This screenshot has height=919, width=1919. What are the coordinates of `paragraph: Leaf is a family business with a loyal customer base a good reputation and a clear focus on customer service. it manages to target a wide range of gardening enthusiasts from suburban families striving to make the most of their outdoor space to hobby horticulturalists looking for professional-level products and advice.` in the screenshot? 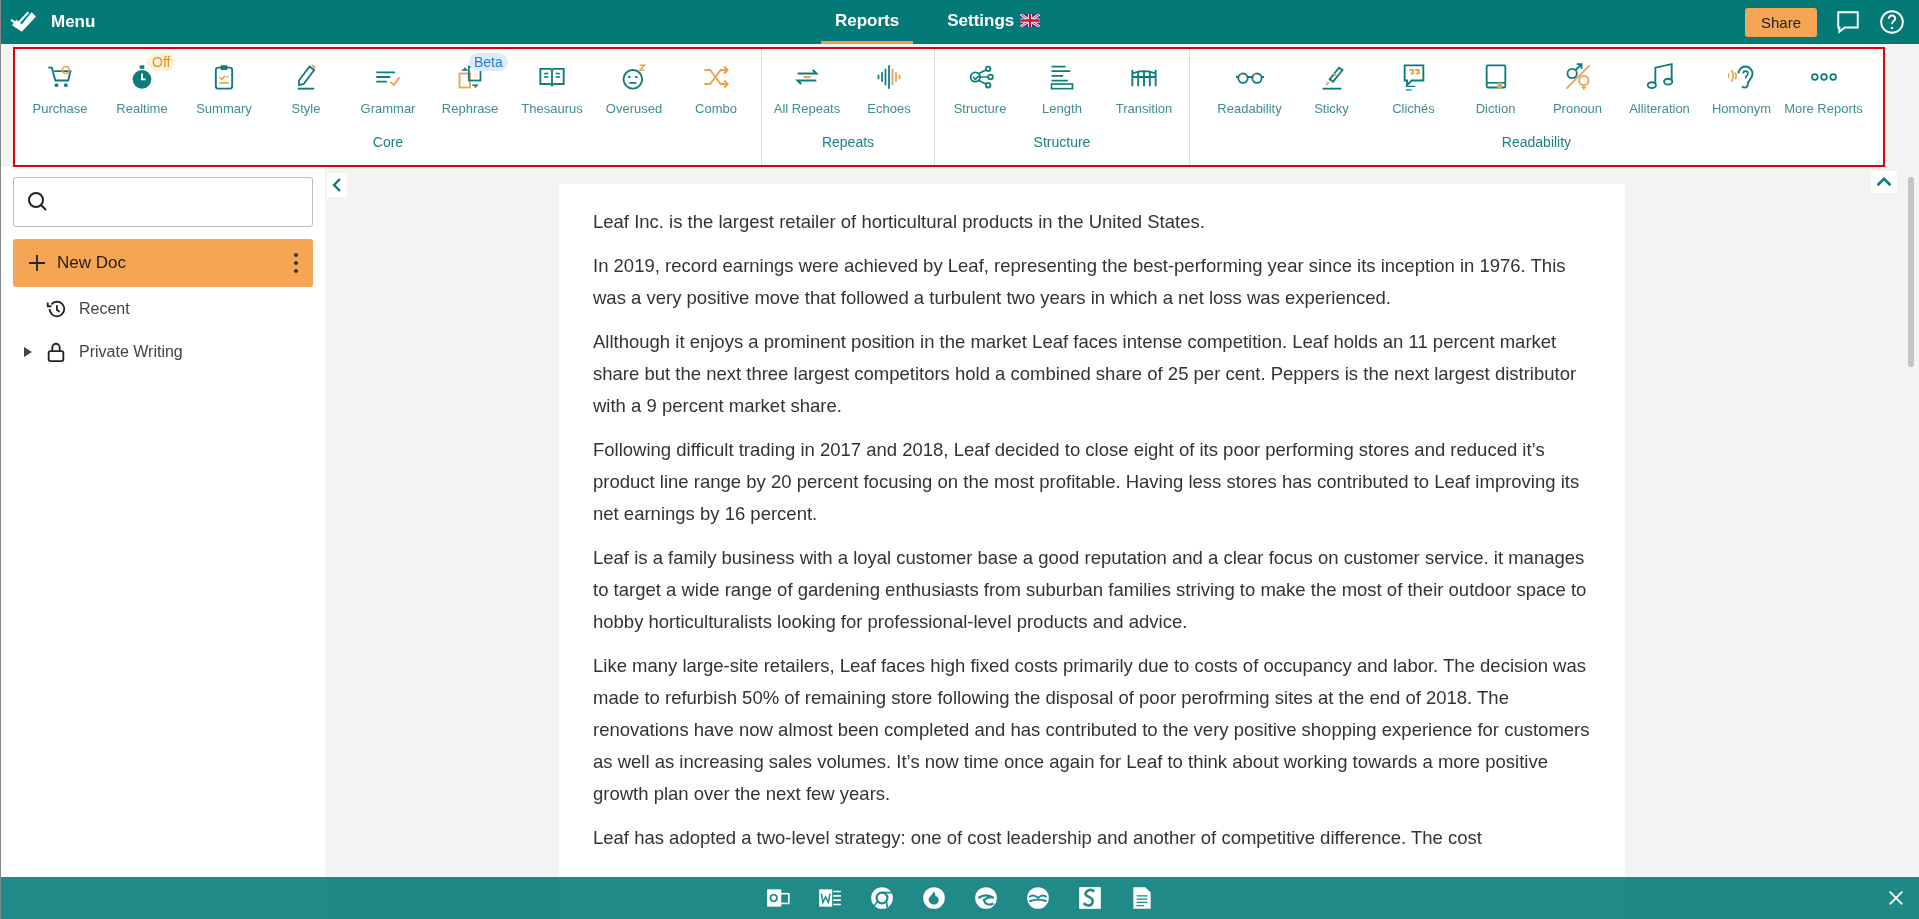 It's located at (1090, 590).